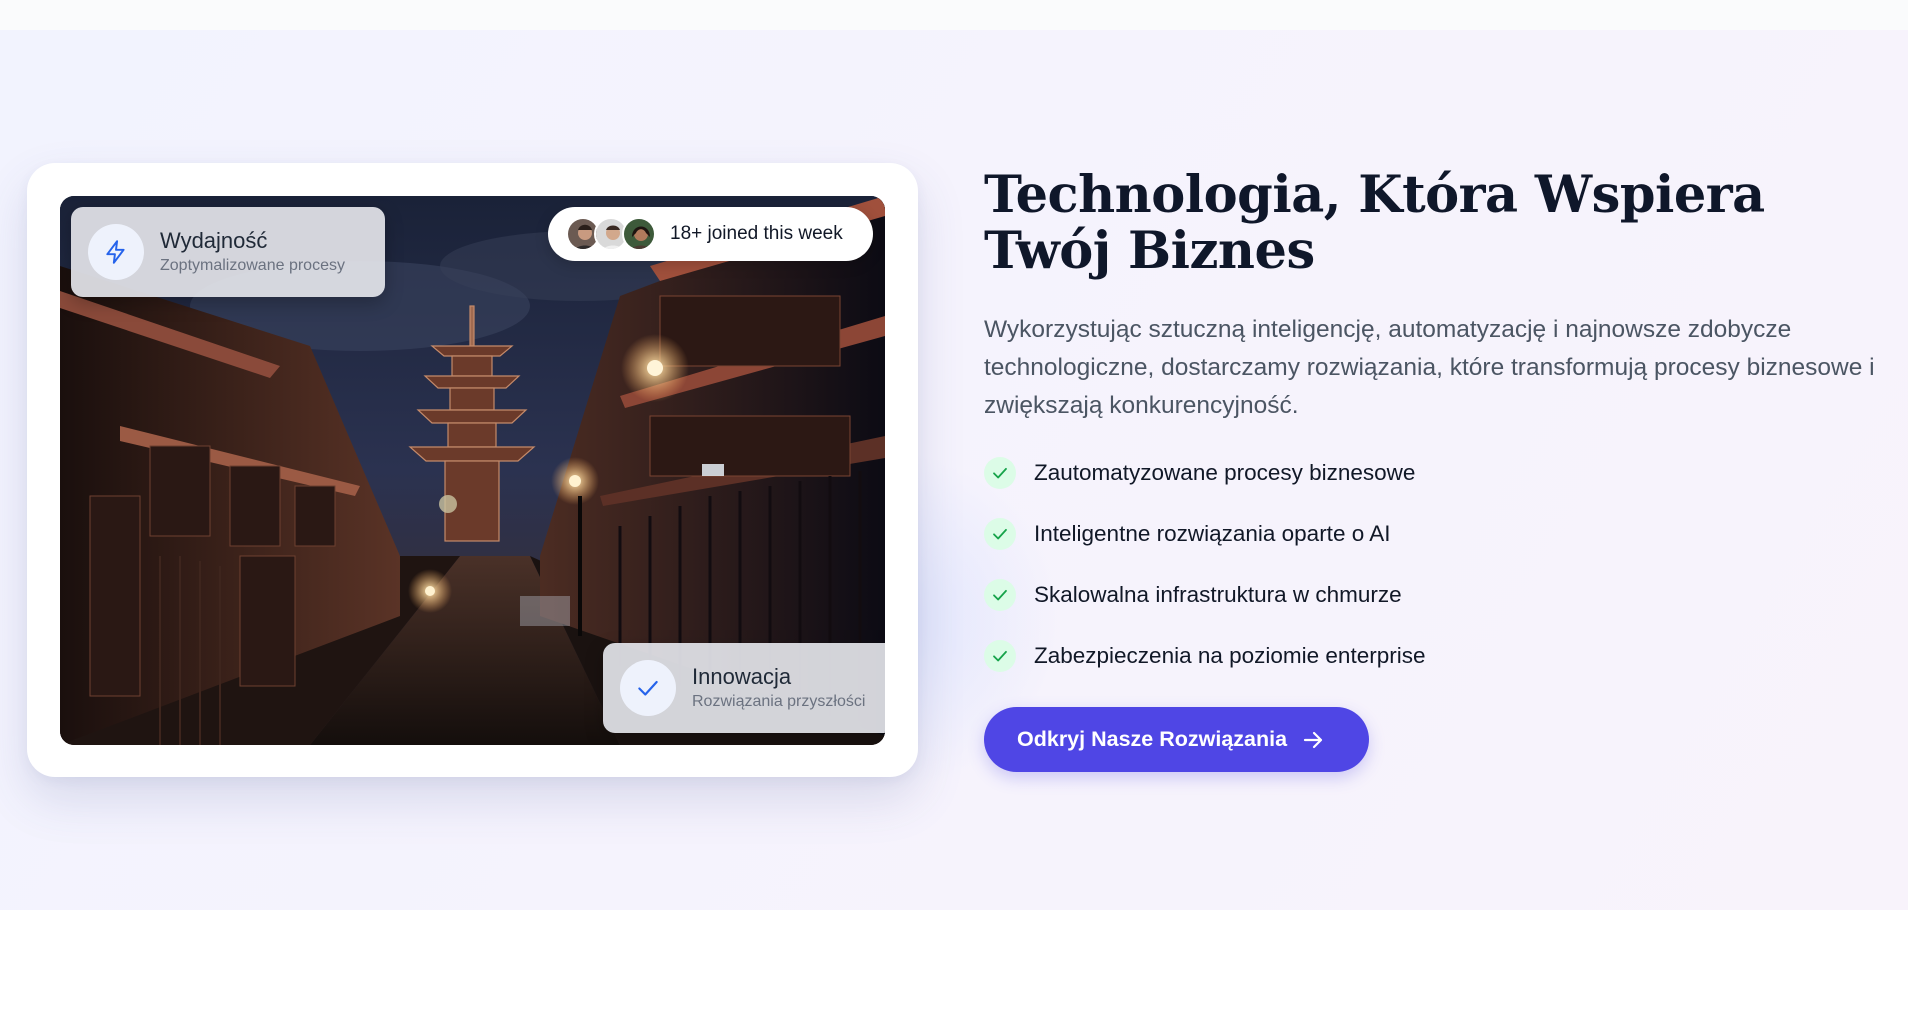 This screenshot has height=1023, width=1920. I want to click on section-heading: Technologia, Która Wspiera Twój Biznes, so click(1374, 223).